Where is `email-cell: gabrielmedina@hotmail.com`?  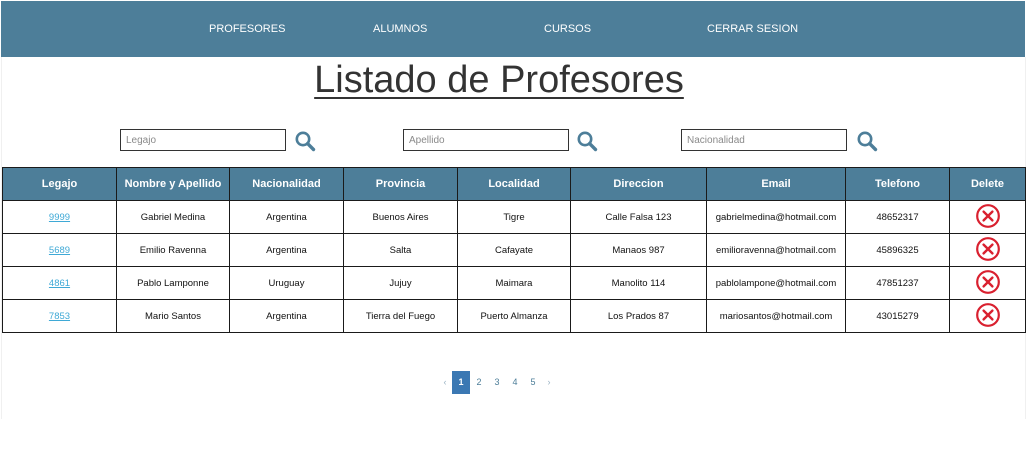
email-cell: gabrielmedina@hotmail.com is located at coordinates (776, 217).